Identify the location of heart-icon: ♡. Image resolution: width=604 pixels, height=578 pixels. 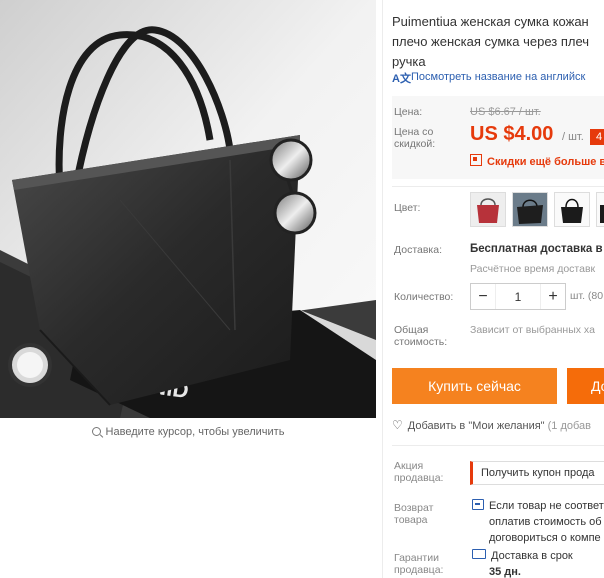
(397, 425).